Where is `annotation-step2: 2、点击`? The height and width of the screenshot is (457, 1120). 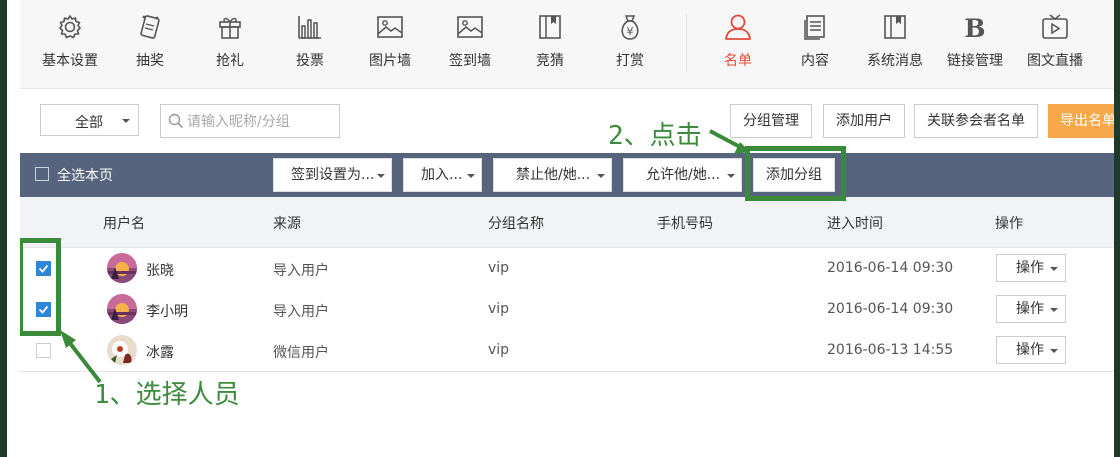
annotation-step2: 2、点击 is located at coordinates (655, 136).